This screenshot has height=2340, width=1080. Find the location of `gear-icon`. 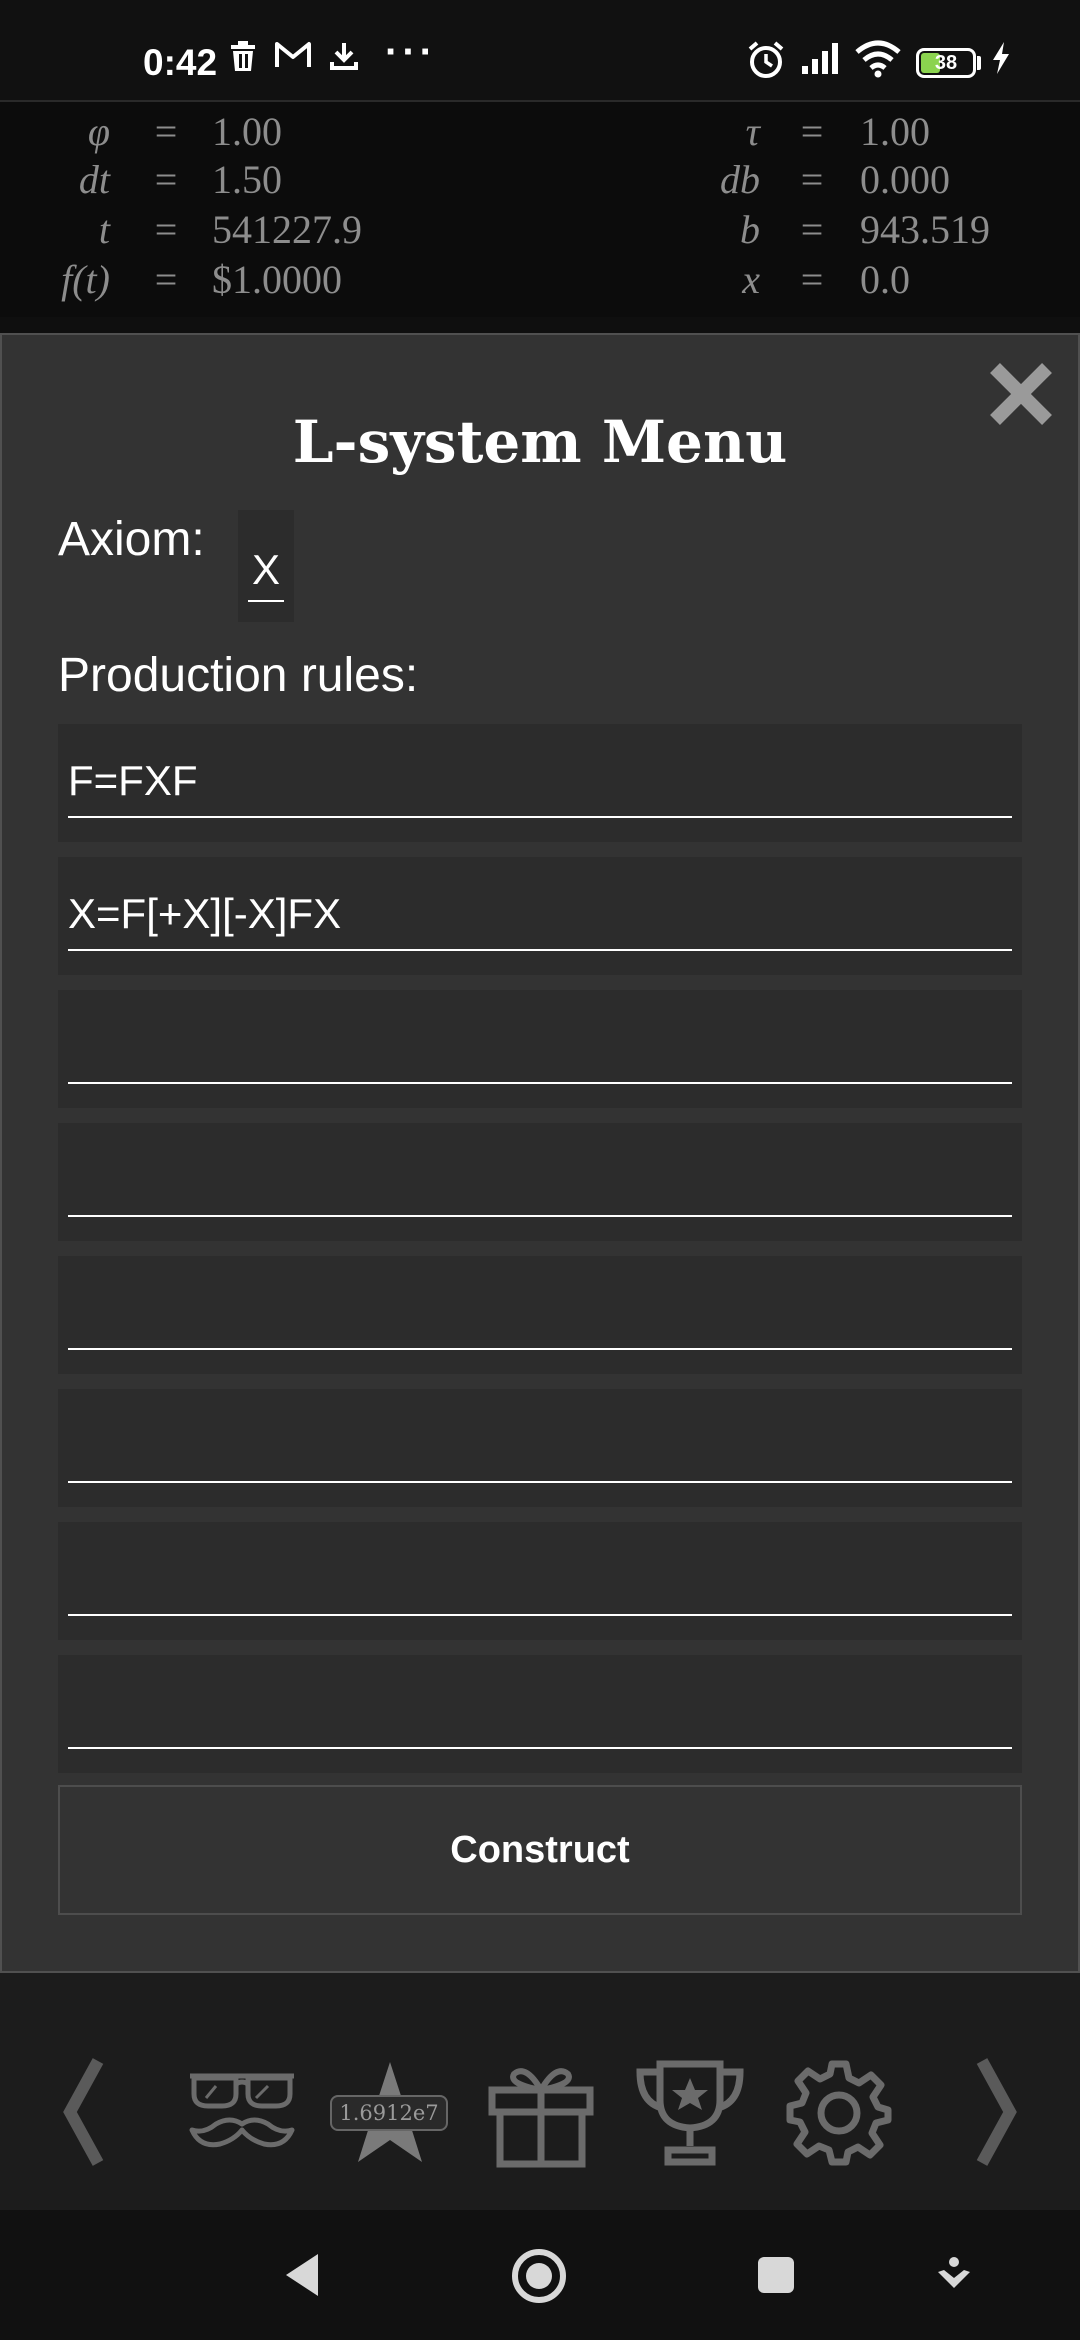

gear-icon is located at coordinates (839, 2113).